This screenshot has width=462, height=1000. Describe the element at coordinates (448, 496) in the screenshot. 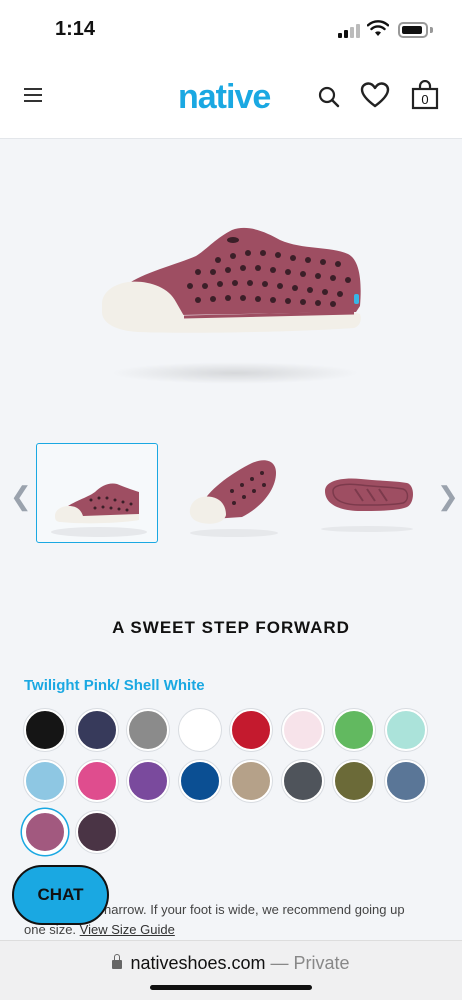

I see `carousel-next-arrow-icon: ❯` at that location.